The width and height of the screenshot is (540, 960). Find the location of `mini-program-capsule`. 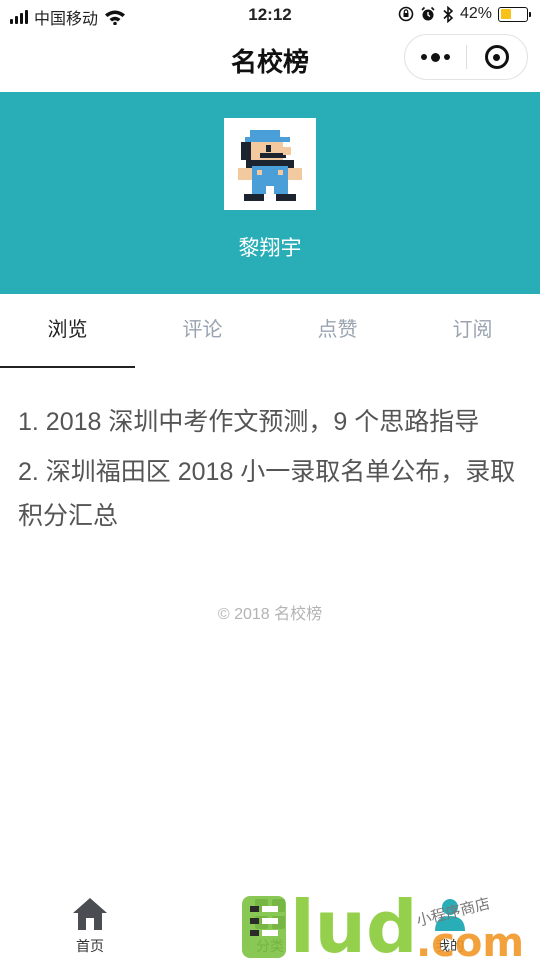

mini-program-capsule is located at coordinates (466, 57).